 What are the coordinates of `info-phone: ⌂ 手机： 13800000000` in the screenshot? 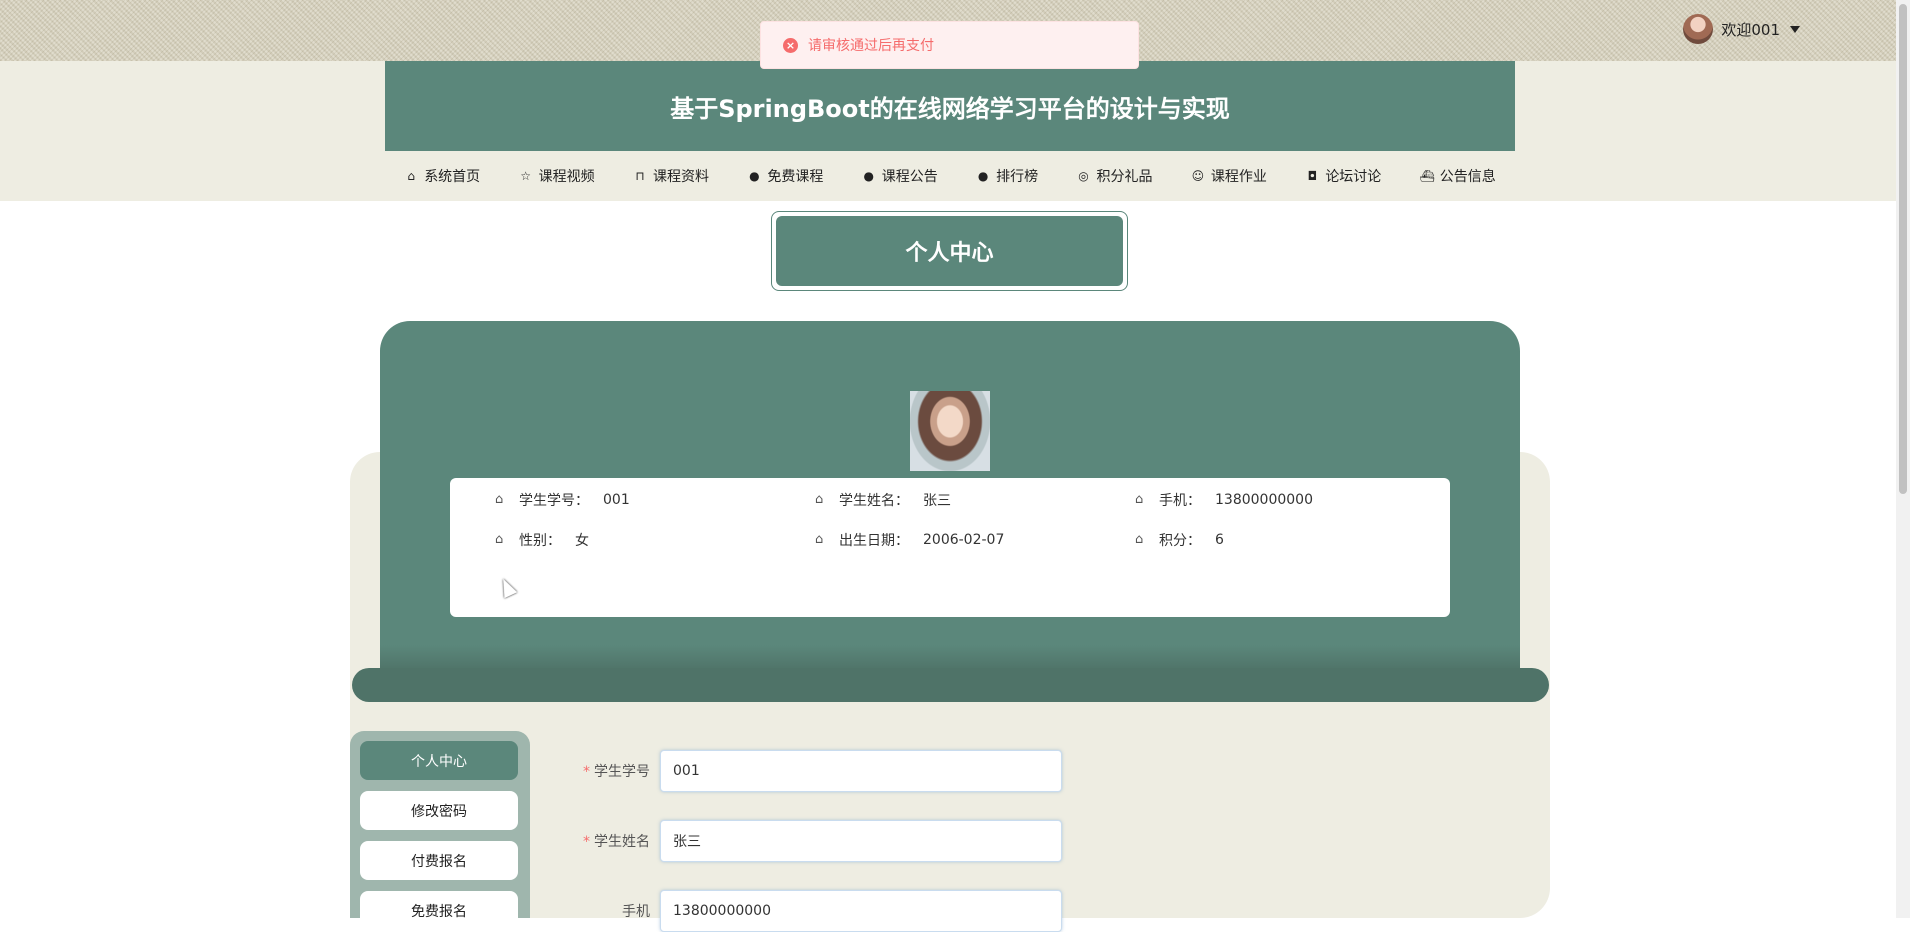 It's located at (1224, 500).